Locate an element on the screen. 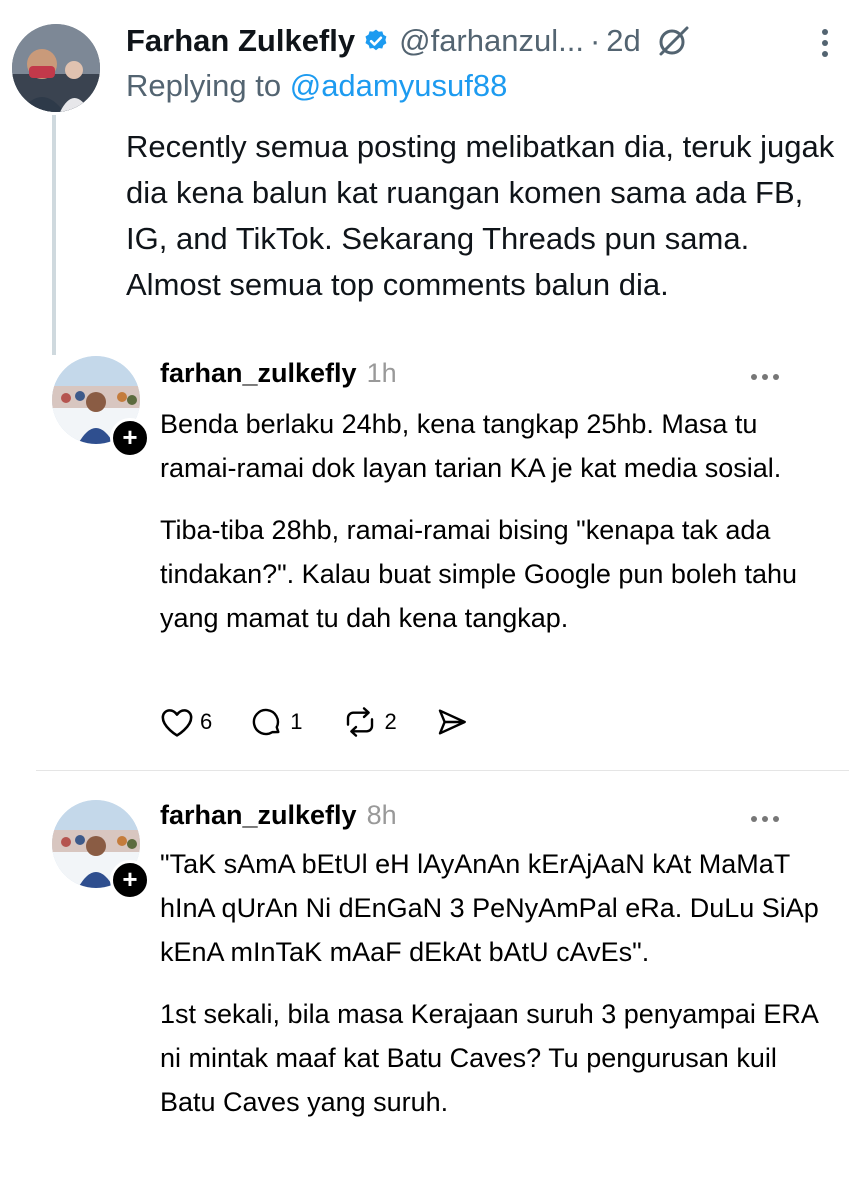  threads-timestamp: 1h is located at coordinates (381, 373).